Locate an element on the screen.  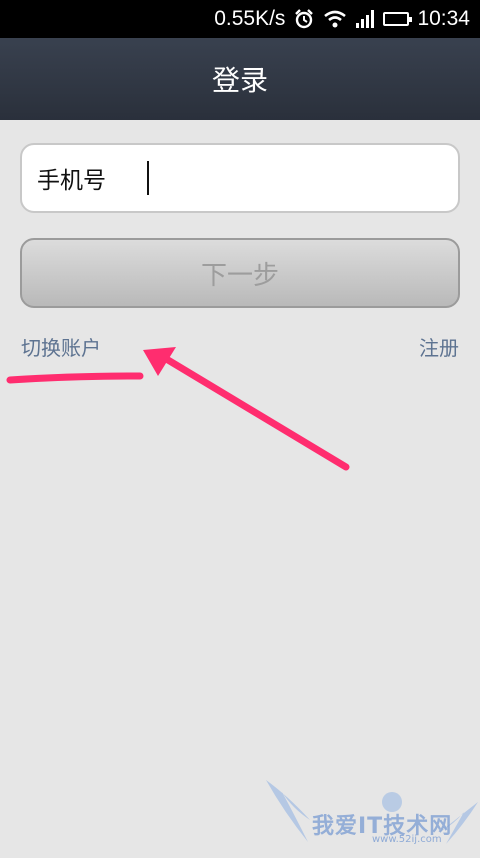
status-bar: 0.55K/s 10:34 is located at coordinates (240, 19).